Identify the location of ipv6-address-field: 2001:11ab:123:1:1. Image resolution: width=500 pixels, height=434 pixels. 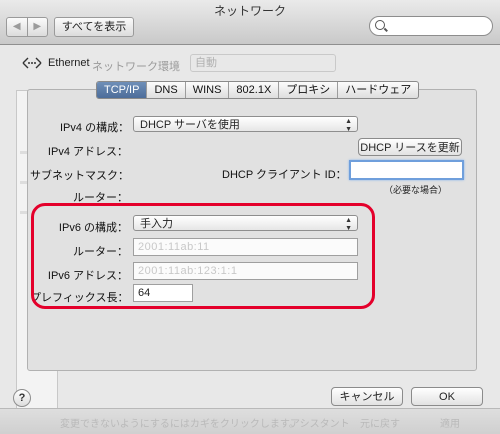
(245, 271).